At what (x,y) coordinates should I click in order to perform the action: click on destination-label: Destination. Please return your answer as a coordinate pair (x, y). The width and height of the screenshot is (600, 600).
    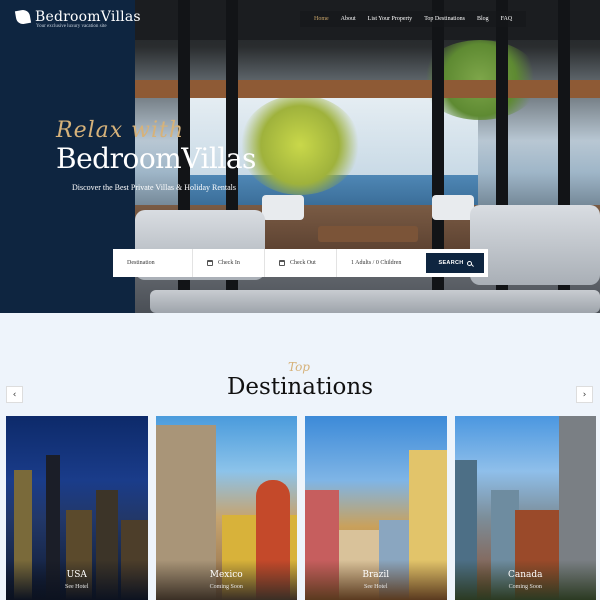
    Looking at the image, I should click on (141, 263).